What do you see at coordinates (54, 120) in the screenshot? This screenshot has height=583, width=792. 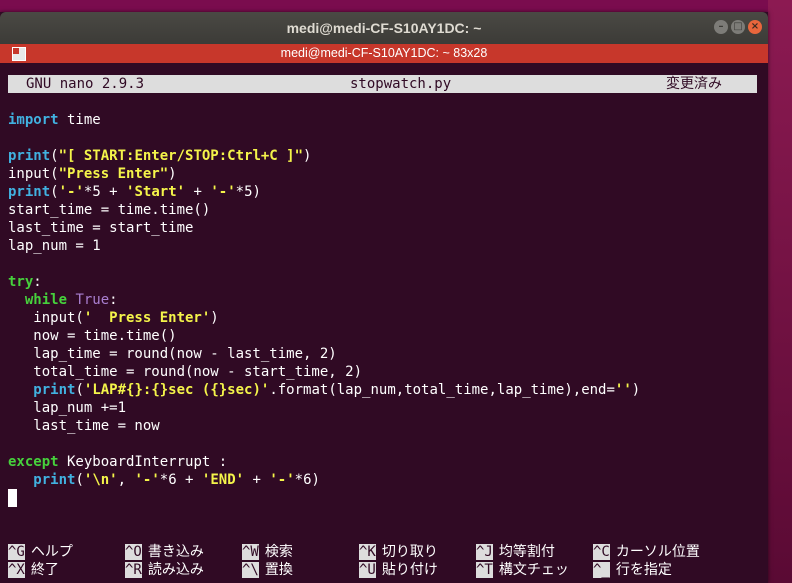 I see `code-line: import time` at bounding box center [54, 120].